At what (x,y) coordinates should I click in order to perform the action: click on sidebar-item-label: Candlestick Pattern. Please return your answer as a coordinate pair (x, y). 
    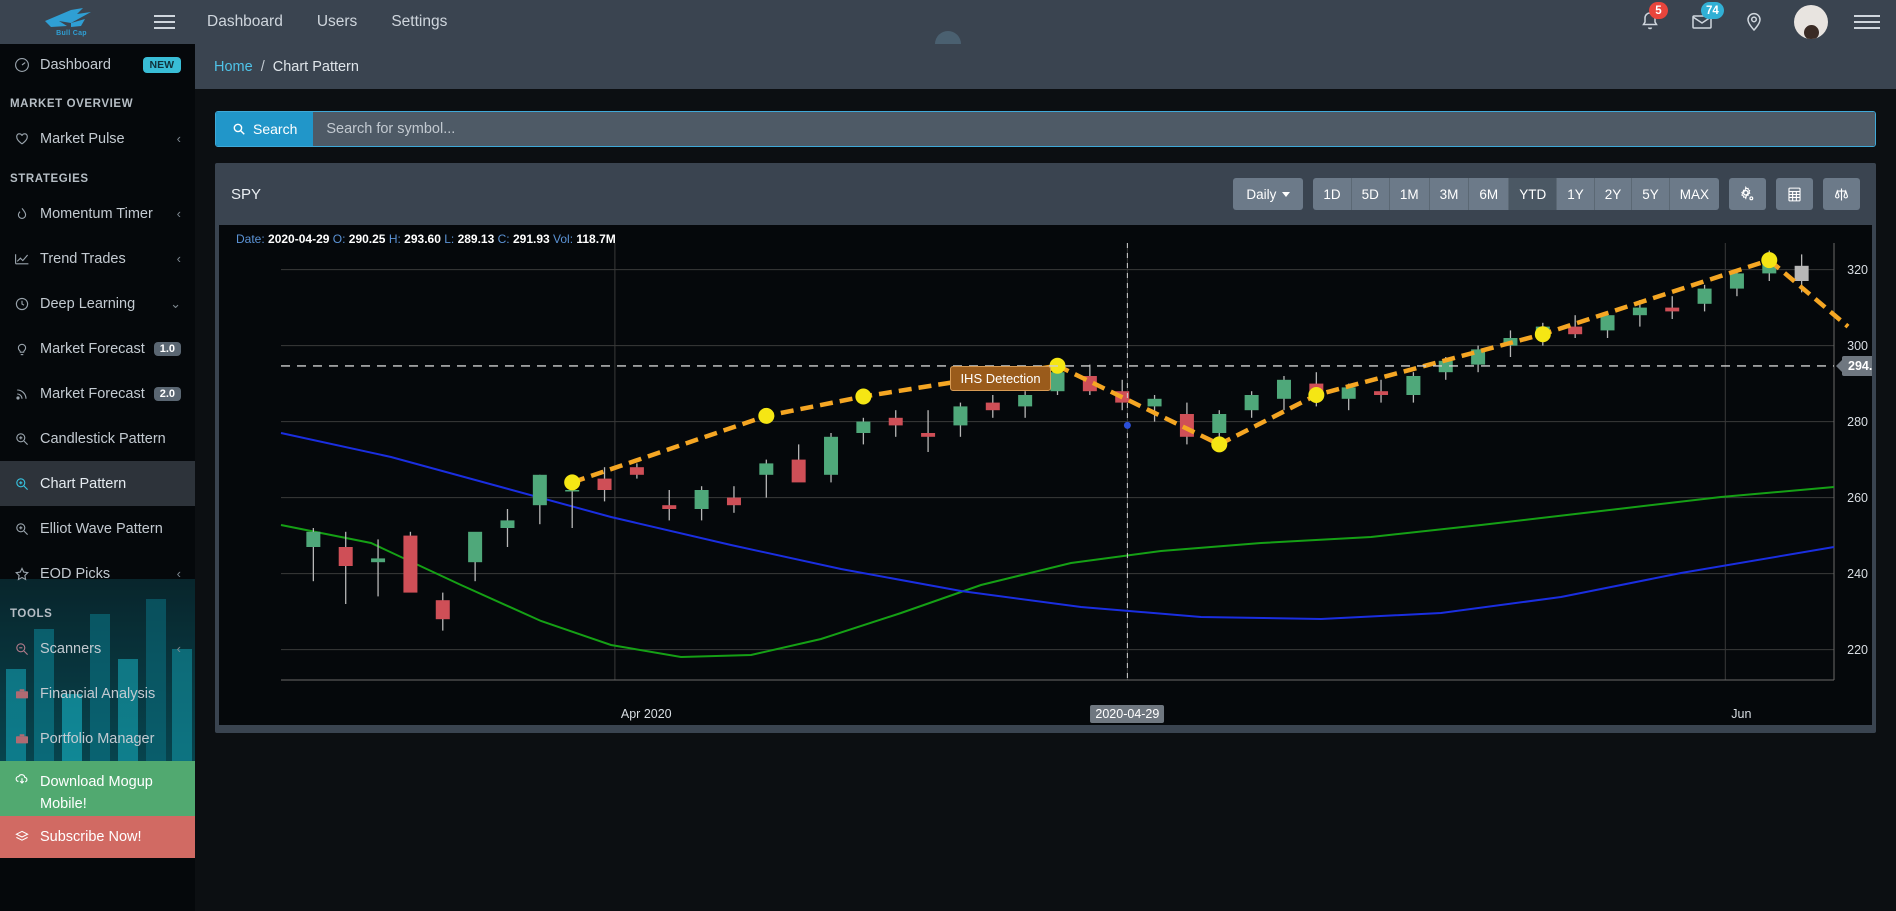
    Looking at the image, I should click on (103, 438).